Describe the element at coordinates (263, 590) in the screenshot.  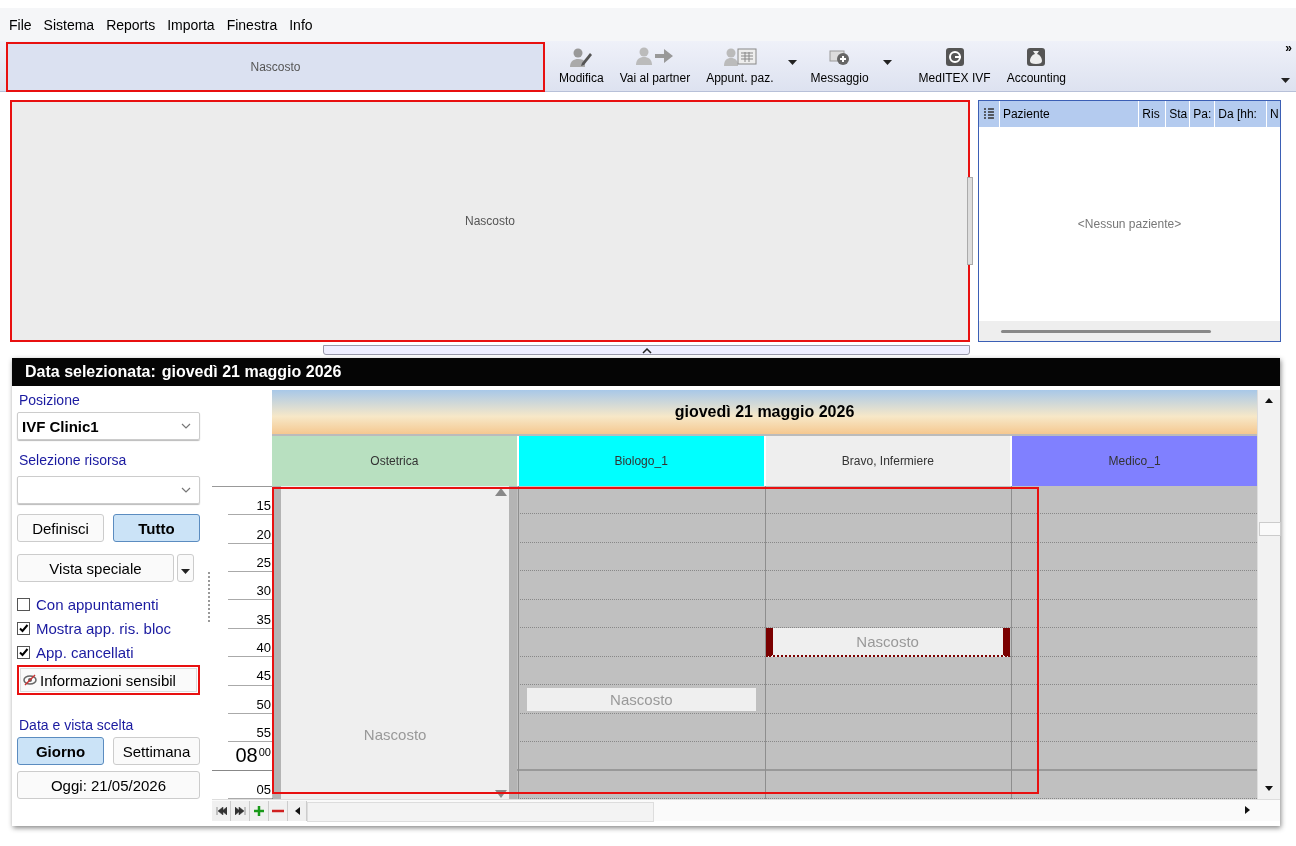
I see `time-minute: 30` at that location.